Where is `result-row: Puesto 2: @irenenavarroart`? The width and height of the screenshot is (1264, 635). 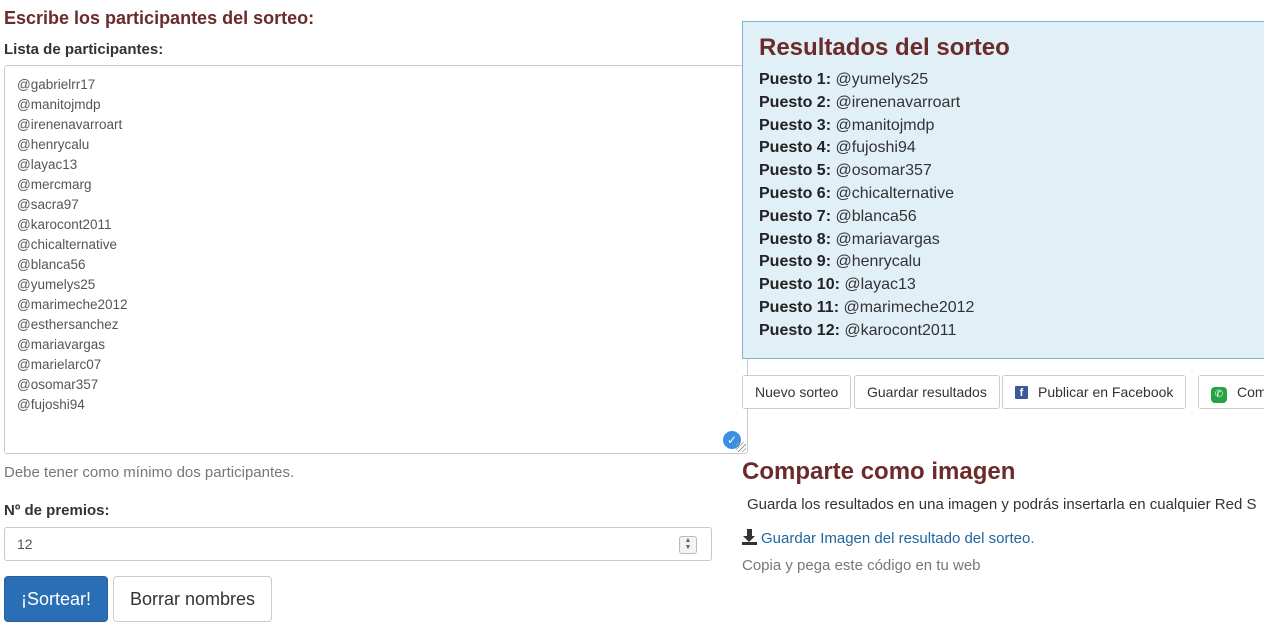
result-row: Puesto 2: @irenenavarroart is located at coordinates (1011, 103).